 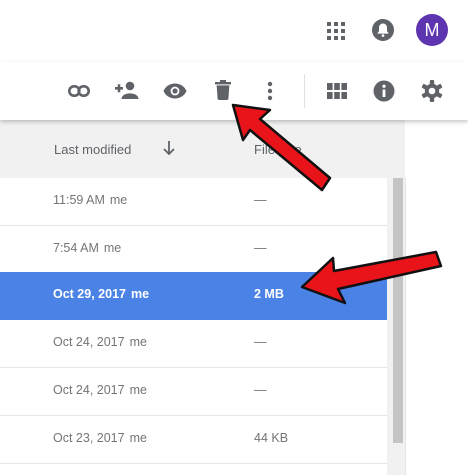 I want to click on settings-gear-icon, so click(x=432, y=91).